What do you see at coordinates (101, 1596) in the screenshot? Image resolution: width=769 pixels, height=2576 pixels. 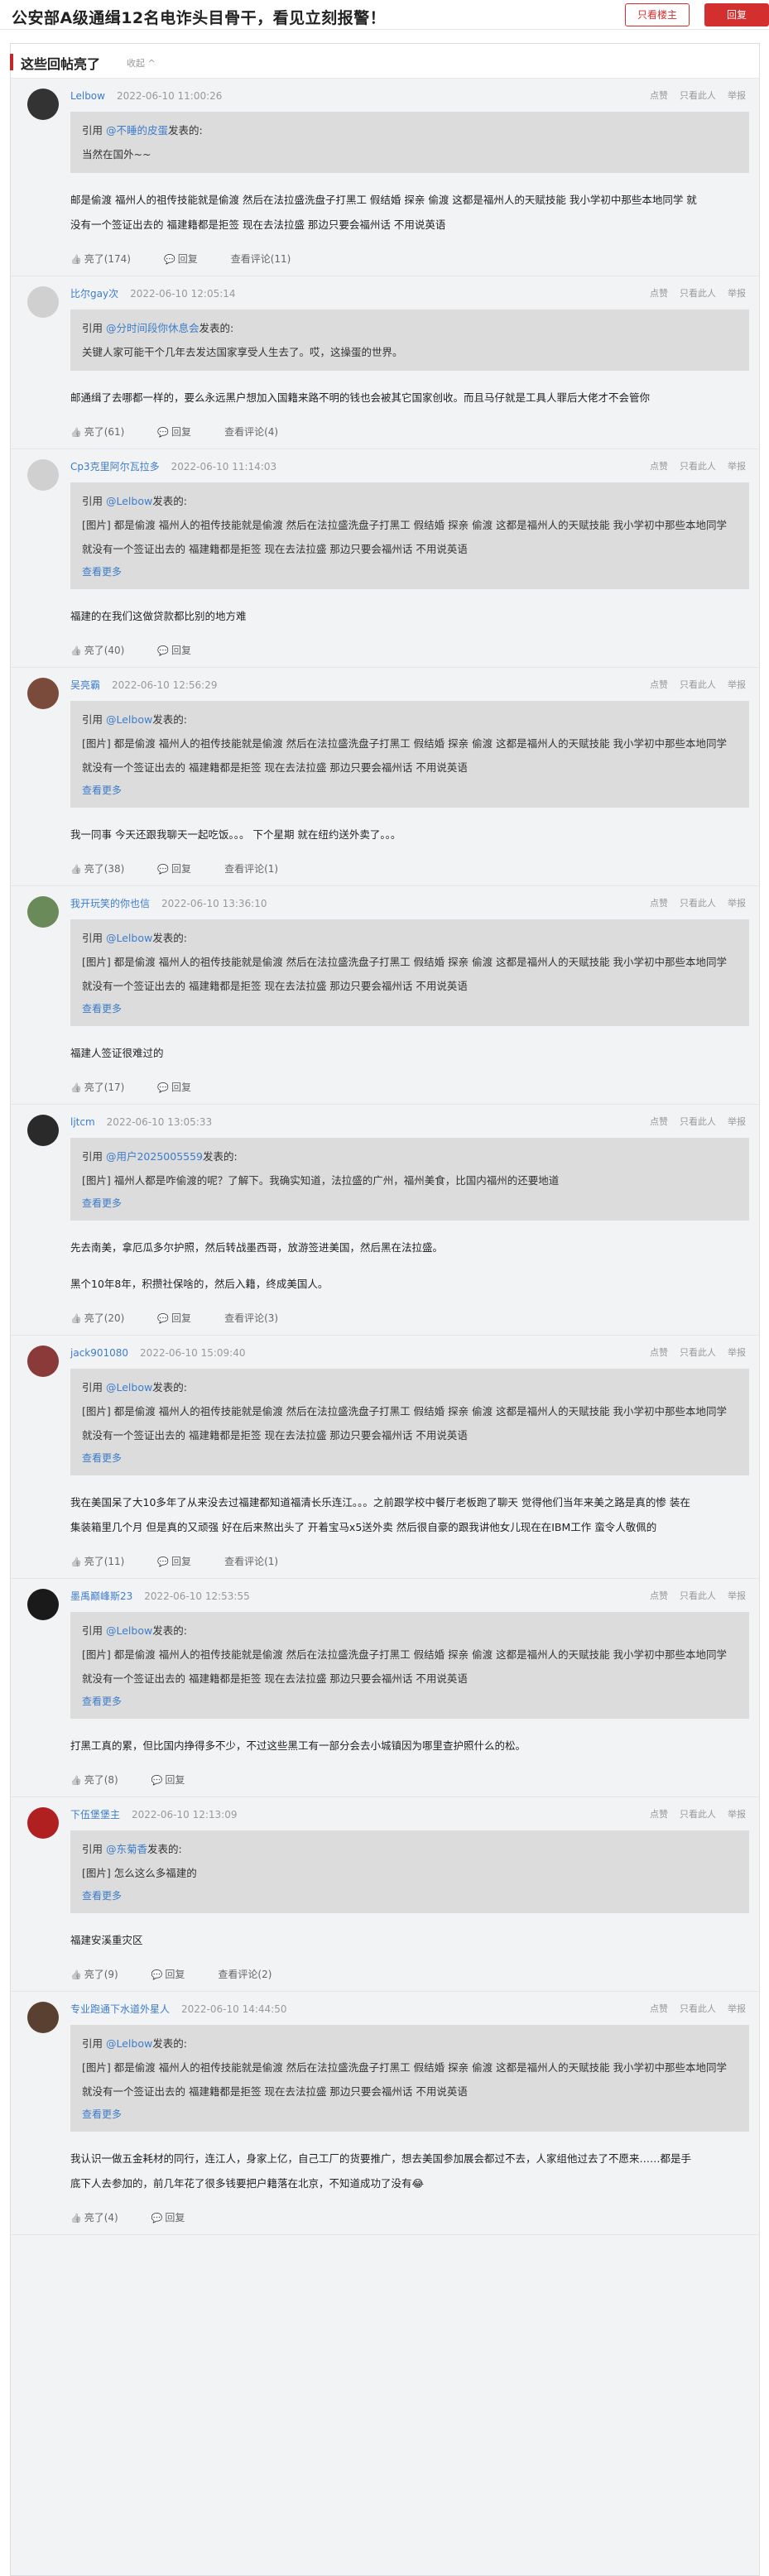 I see `username-link: 墨禹巅峰斯23` at bounding box center [101, 1596].